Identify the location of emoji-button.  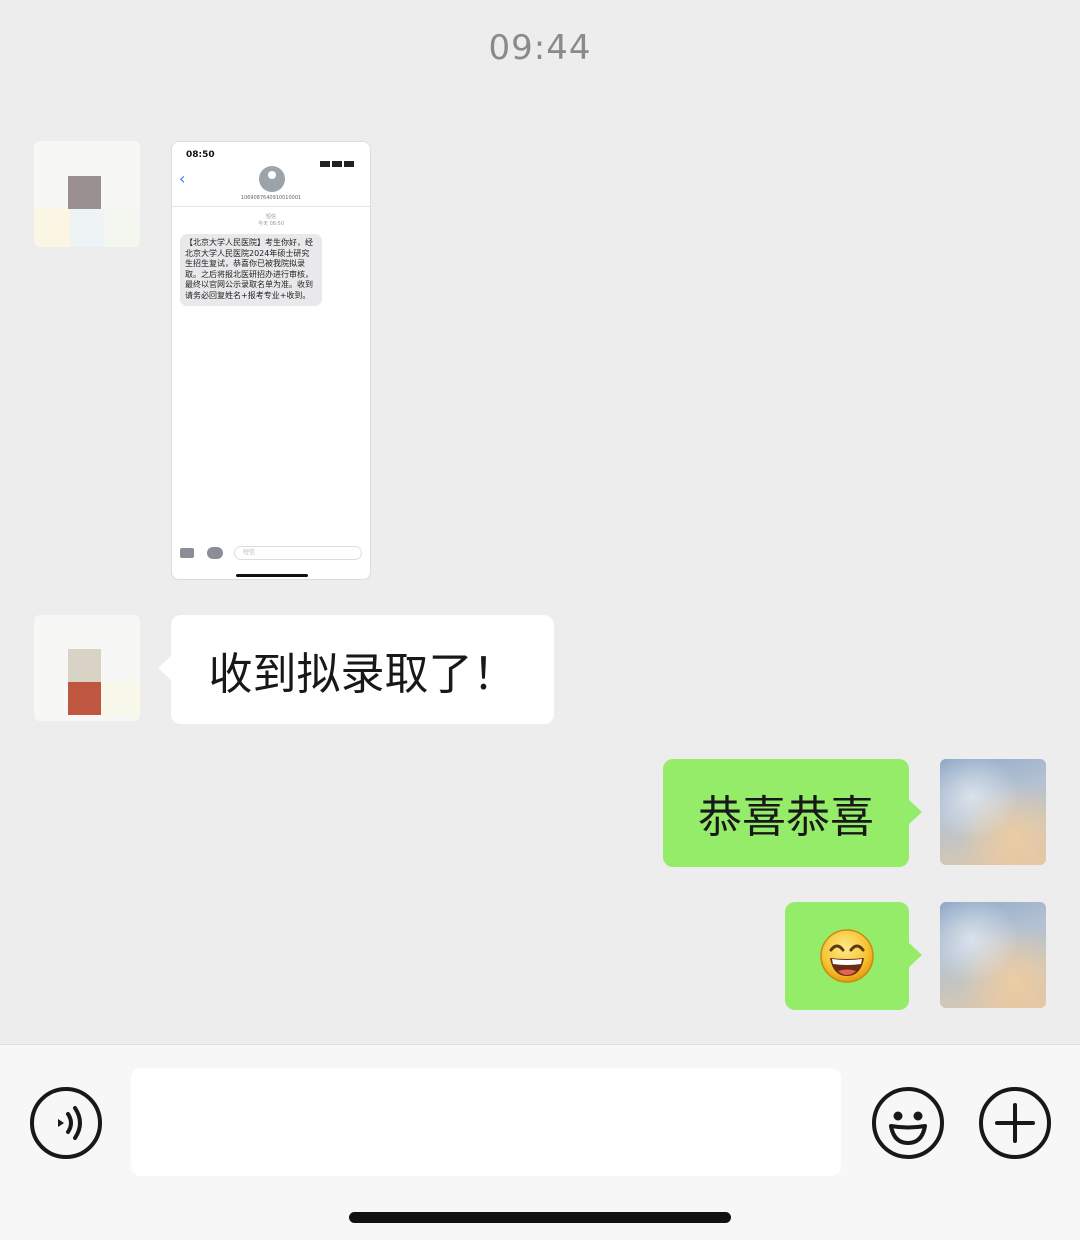
(908, 1123).